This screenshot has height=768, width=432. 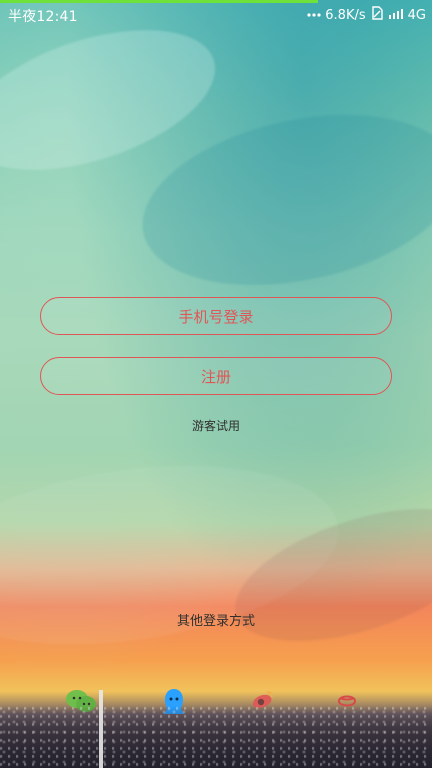 What do you see at coordinates (159, 1) in the screenshot?
I see `loading-progress-bar` at bounding box center [159, 1].